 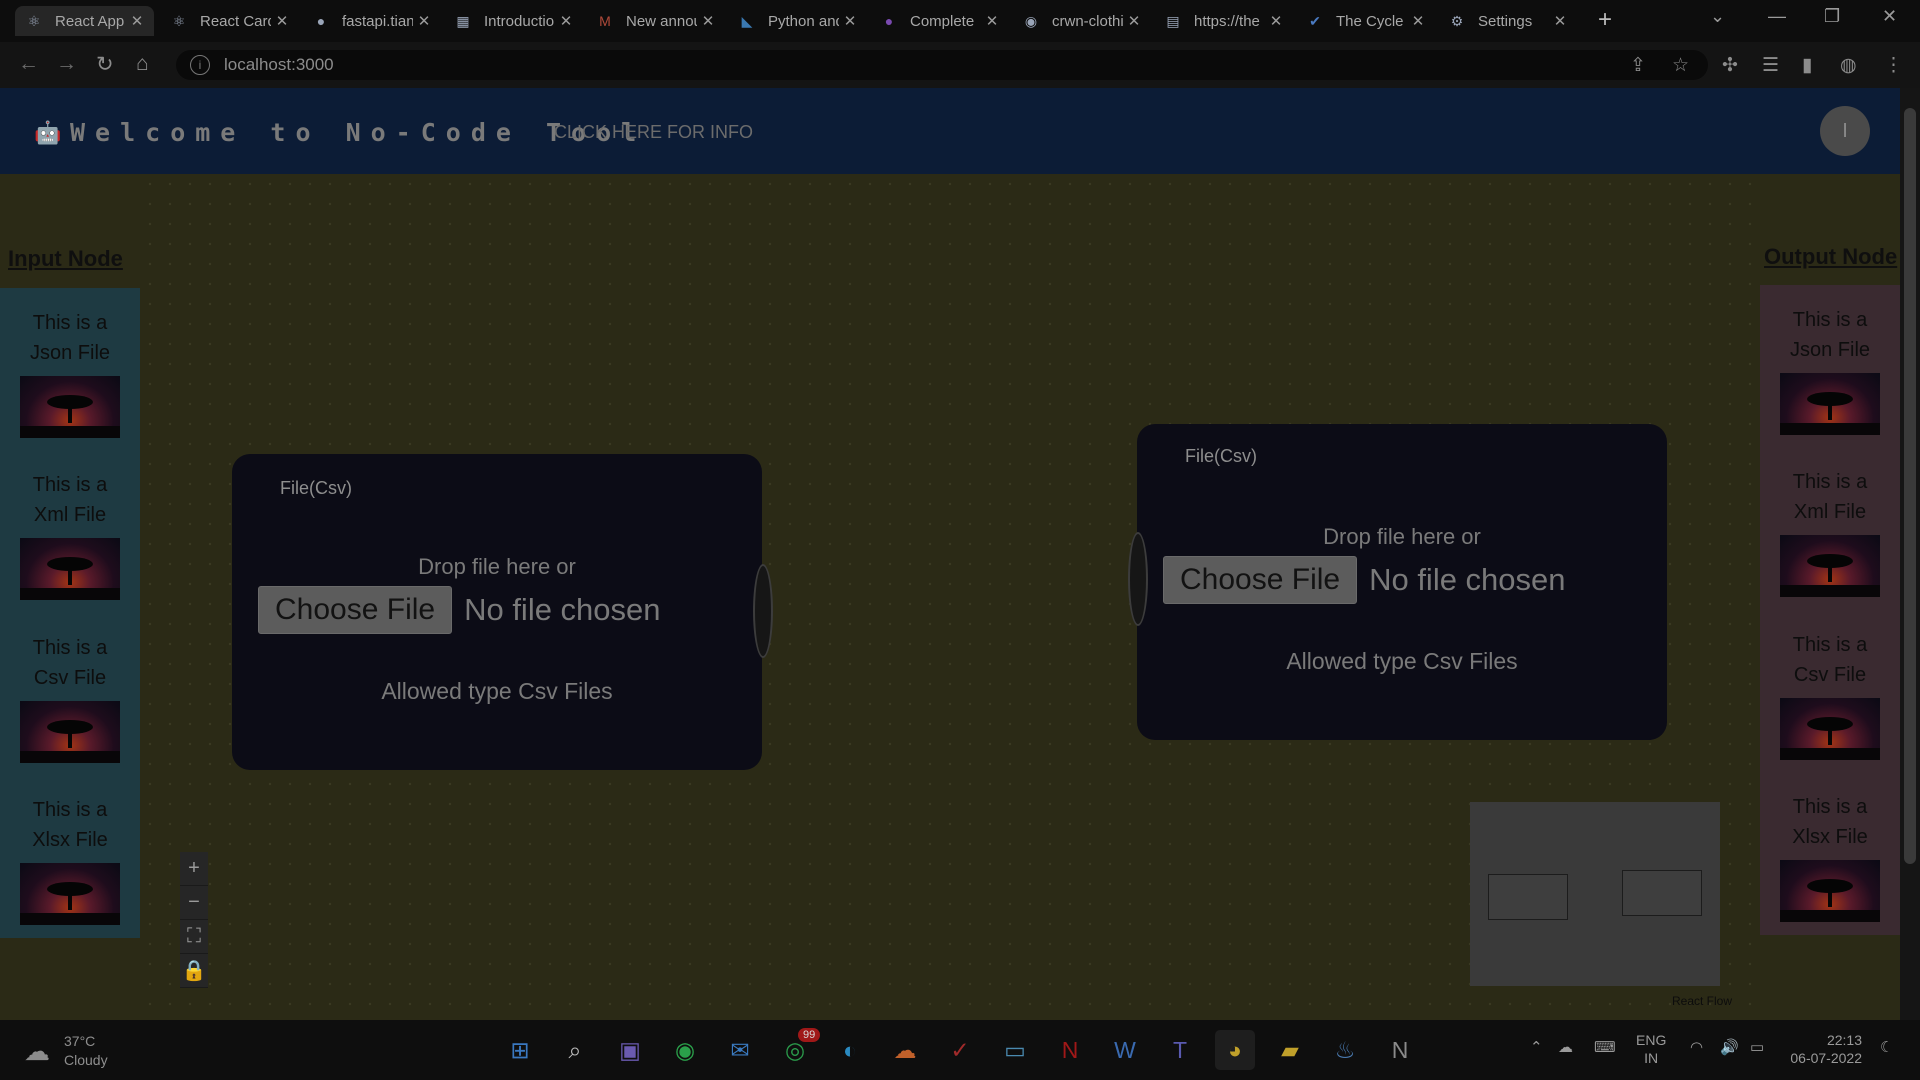 I want to click on profile-icon: ◍, so click(x=1848, y=65).